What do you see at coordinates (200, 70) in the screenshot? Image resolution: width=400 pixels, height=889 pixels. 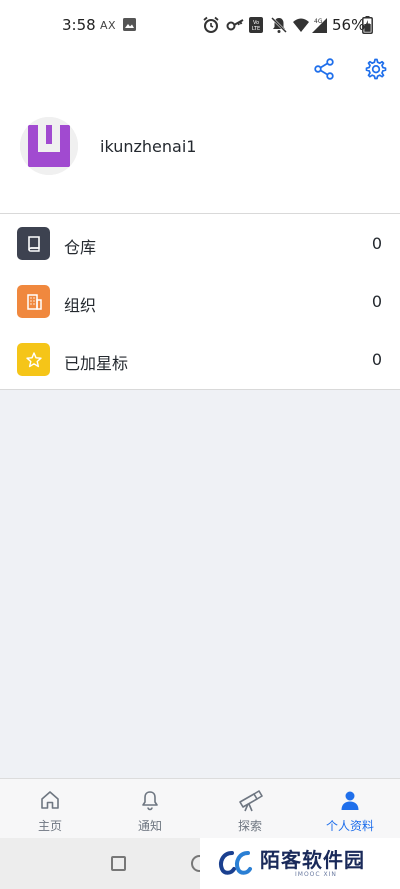 I see `app-bar` at bounding box center [200, 70].